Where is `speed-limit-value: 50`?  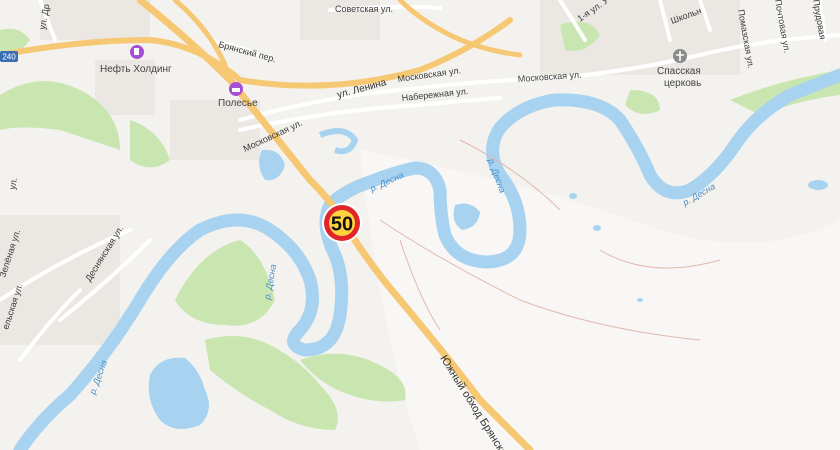 speed-limit-value: 50 is located at coordinates (342, 225).